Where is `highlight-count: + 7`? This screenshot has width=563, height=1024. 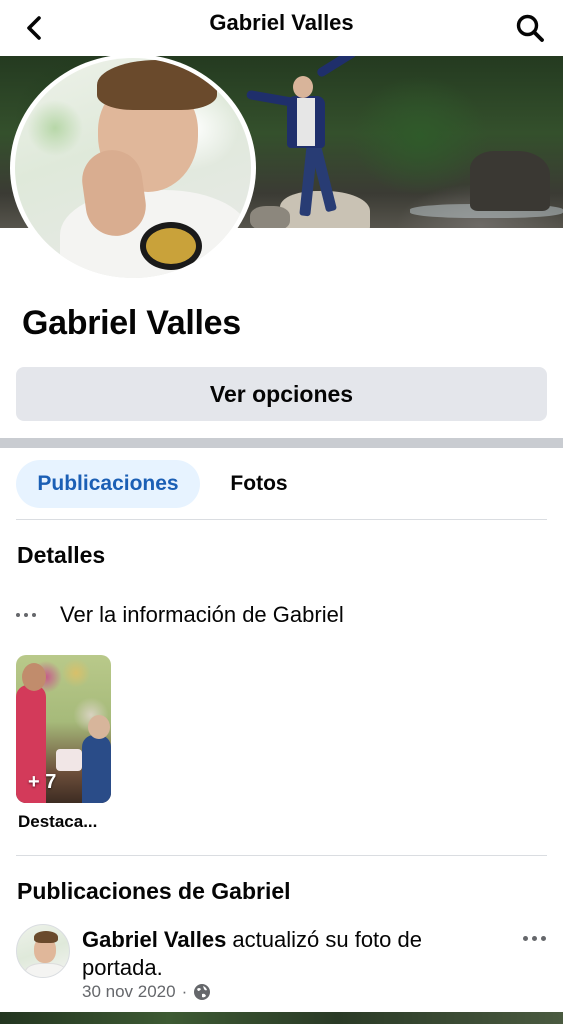
highlight-count: + 7 is located at coordinates (42, 782).